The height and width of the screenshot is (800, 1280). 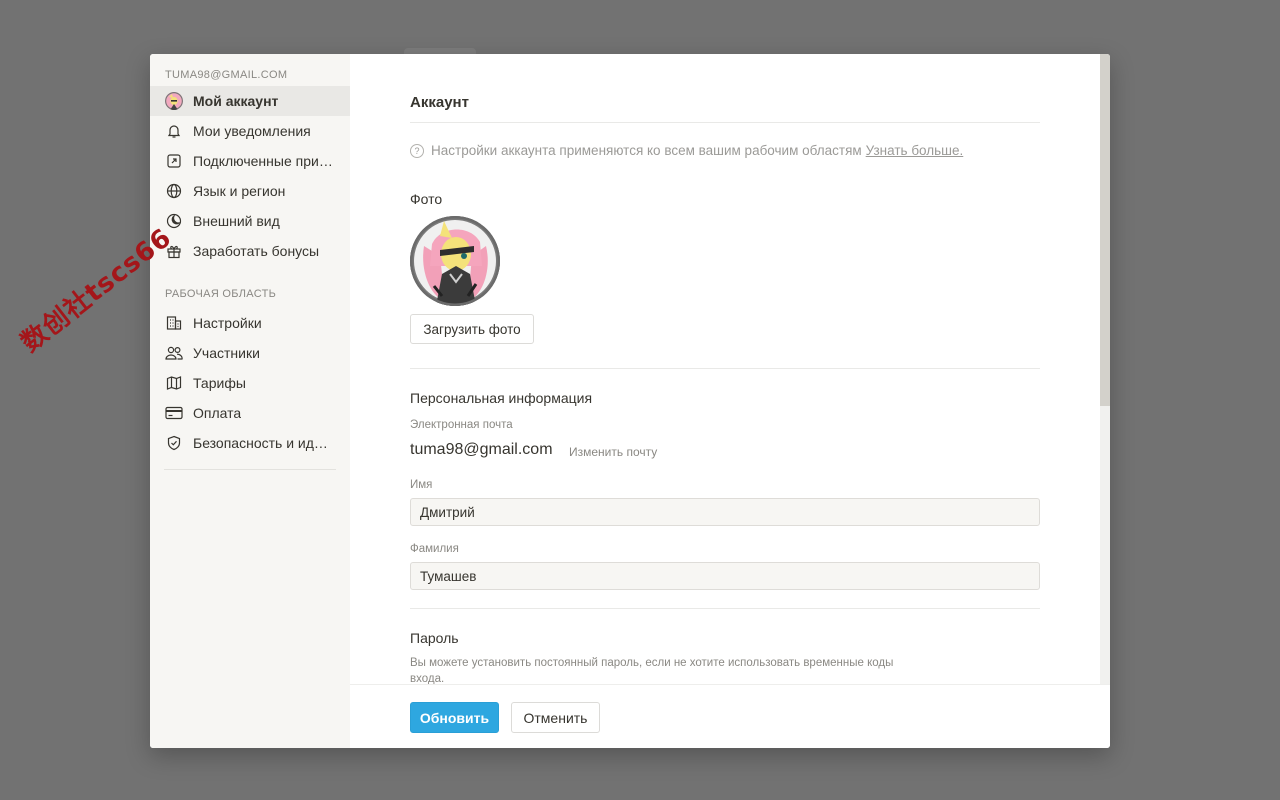 What do you see at coordinates (226, 75) in the screenshot?
I see `account-email-header: TUMA98@GMAIL.COM` at bounding box center [226, 75].